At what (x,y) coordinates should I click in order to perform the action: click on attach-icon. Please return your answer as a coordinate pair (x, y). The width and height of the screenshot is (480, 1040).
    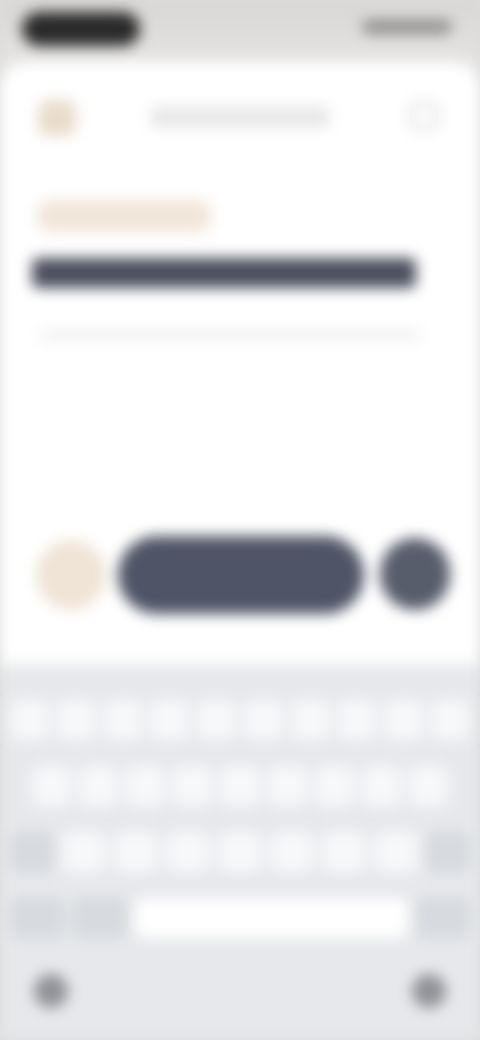
    Looking at the image, I should click on (71, 575).